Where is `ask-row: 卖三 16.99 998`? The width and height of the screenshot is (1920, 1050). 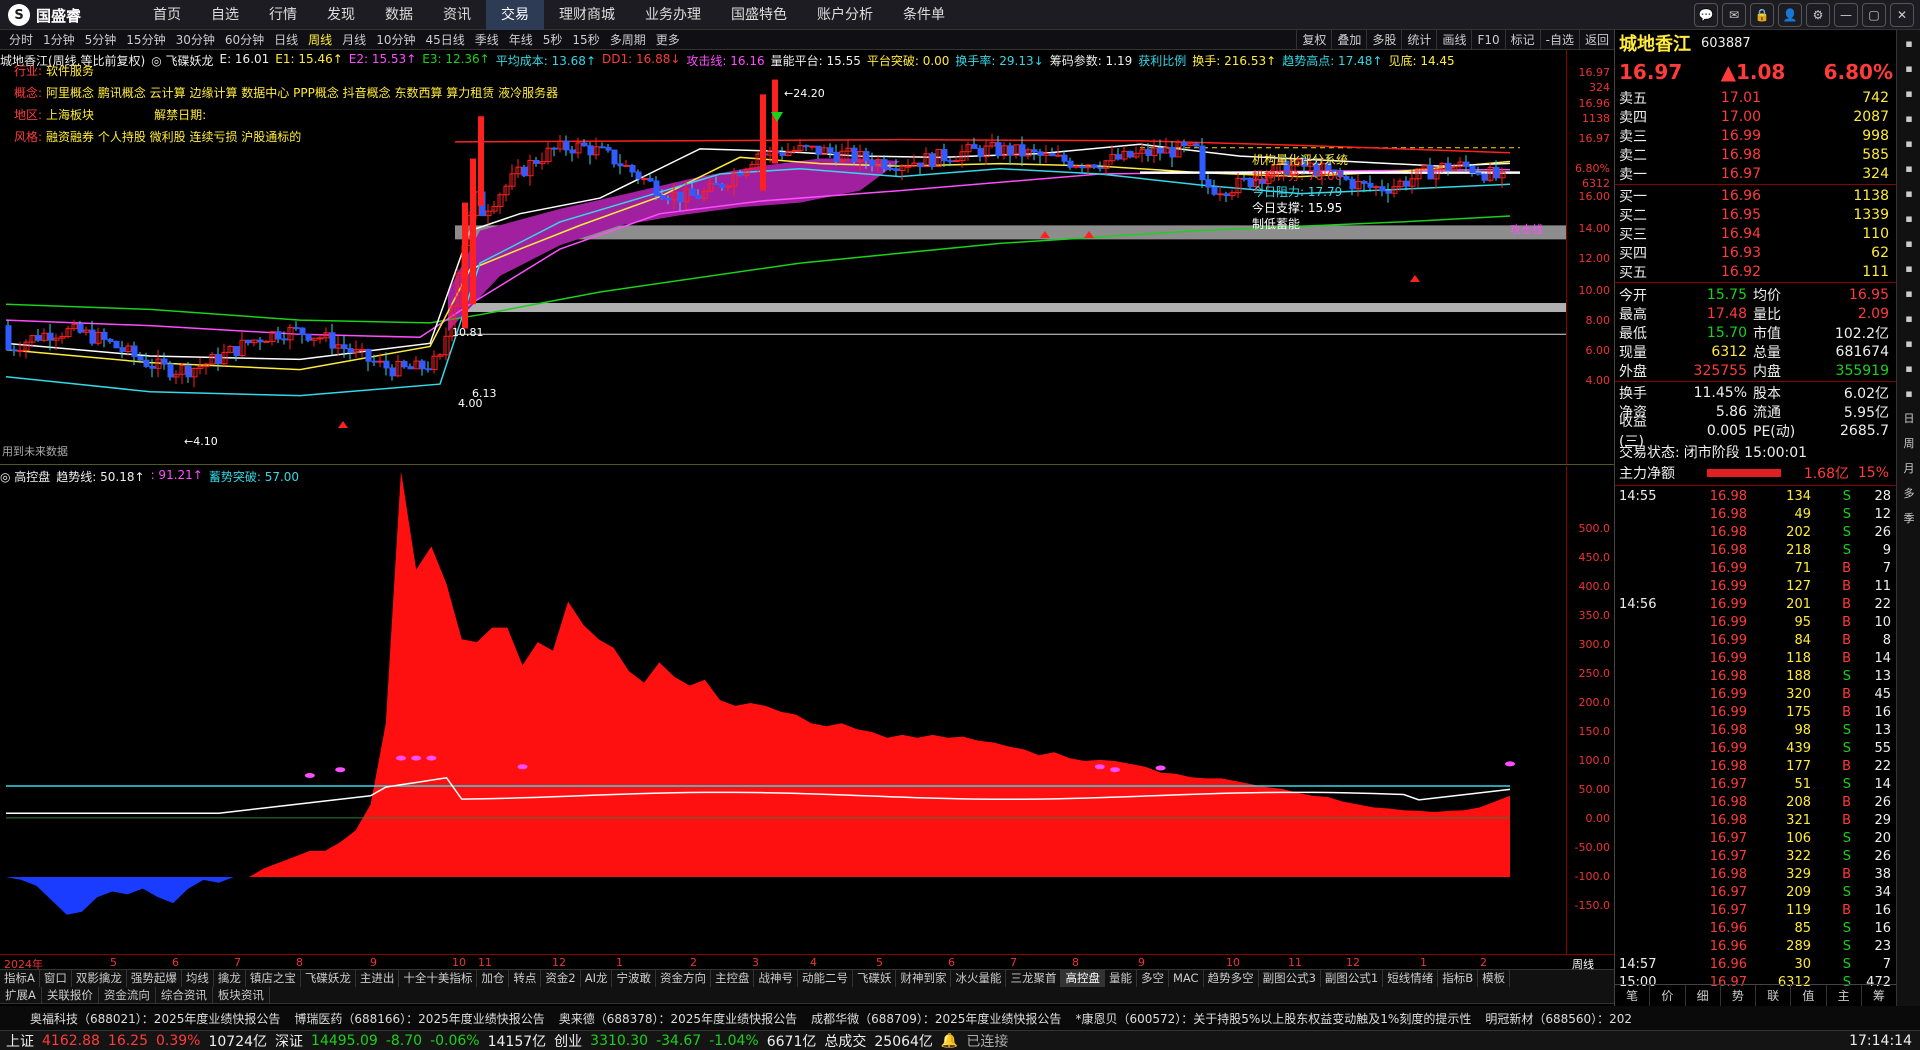 ask-row: 卖三 16.99 998 is located at coordinates (1756, 135).